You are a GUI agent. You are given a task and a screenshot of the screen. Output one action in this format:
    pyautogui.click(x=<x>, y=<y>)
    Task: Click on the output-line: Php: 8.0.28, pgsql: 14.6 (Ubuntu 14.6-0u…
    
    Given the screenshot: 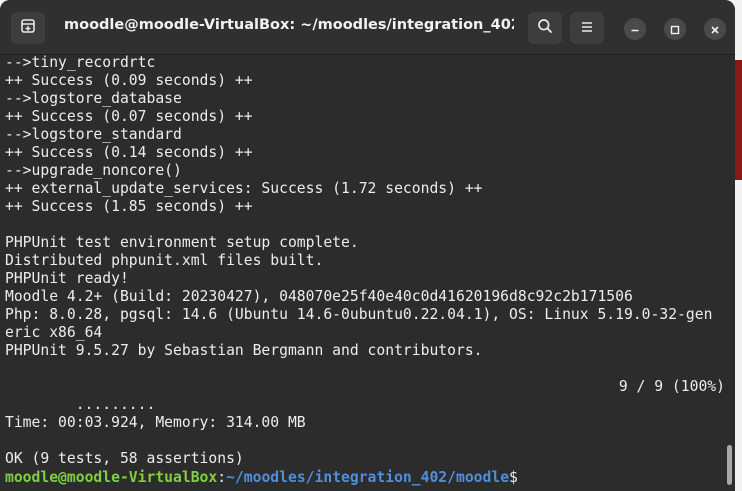 What is the action you would take?
    pyautogui.click(x=359, y=314)
    